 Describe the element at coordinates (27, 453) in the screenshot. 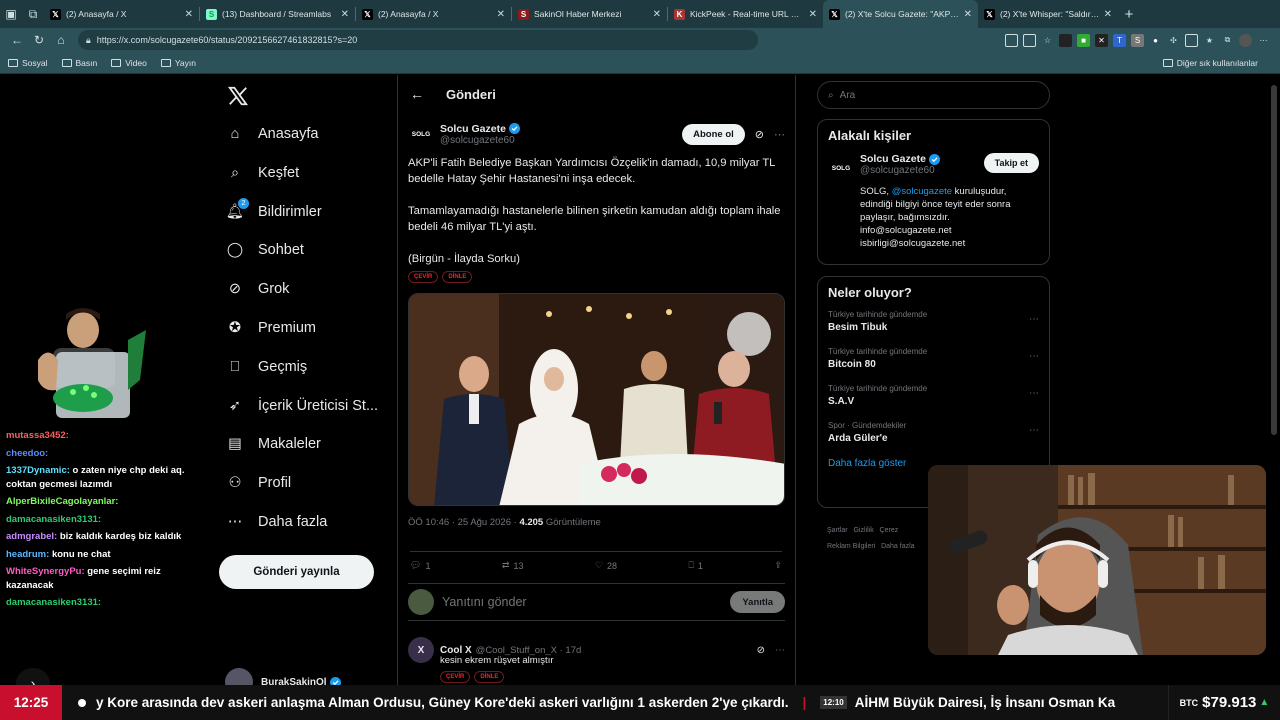

I see `chat-username: cheedoo:` at that location.